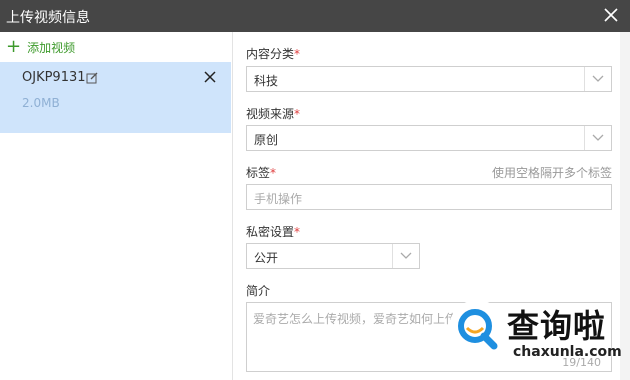 The image size is (630, 380). I want to click on category-label-text: 内容分类, so click(270, 54).